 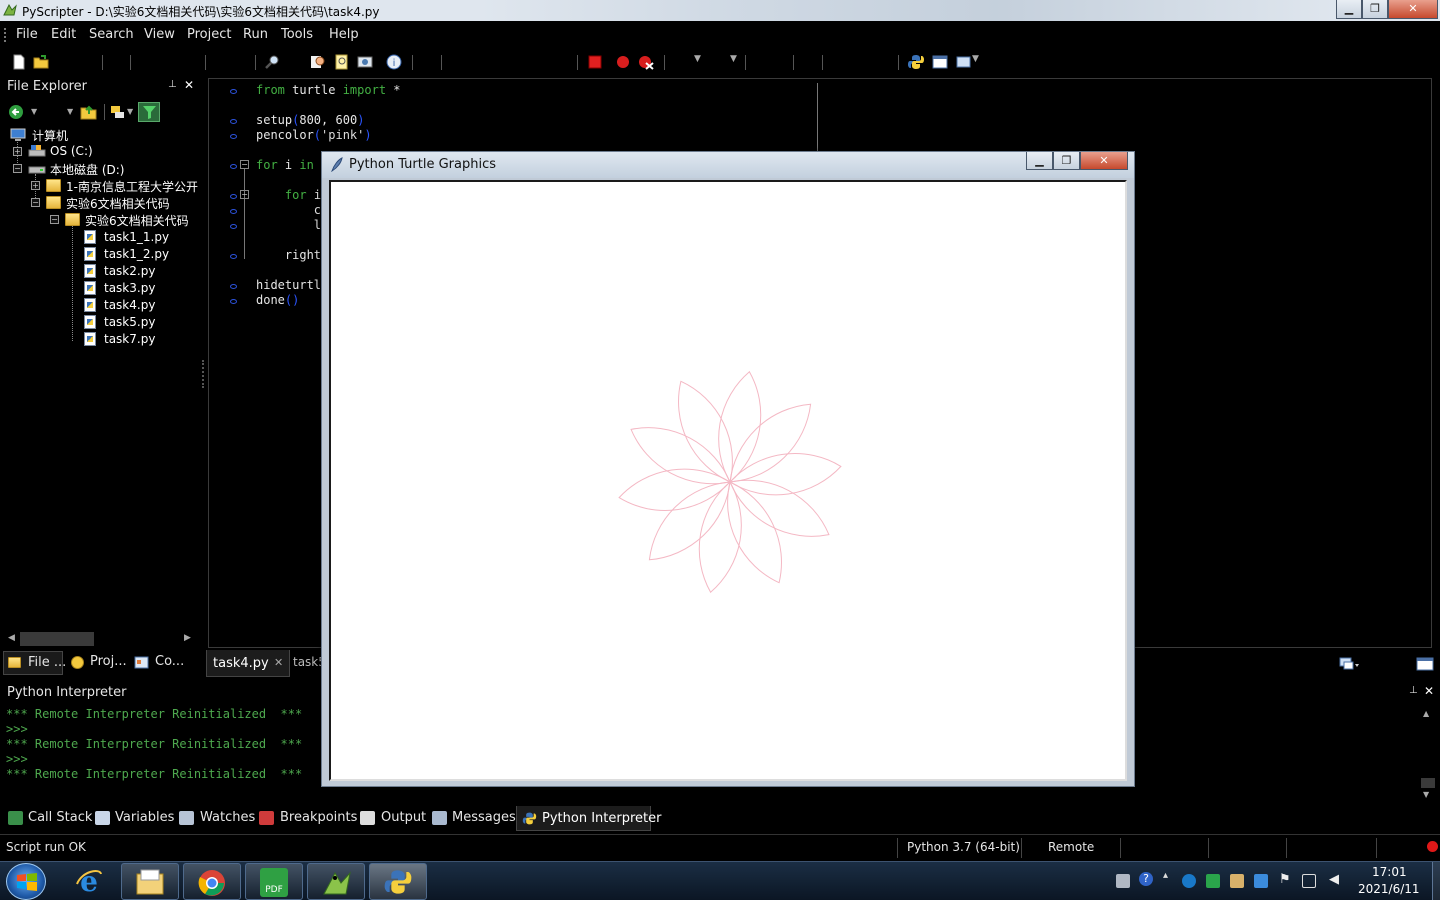 What do you see at coordinates (403, 817) in the screenshot?
I see `tab-output: Output` at bounding box center [403, 817].